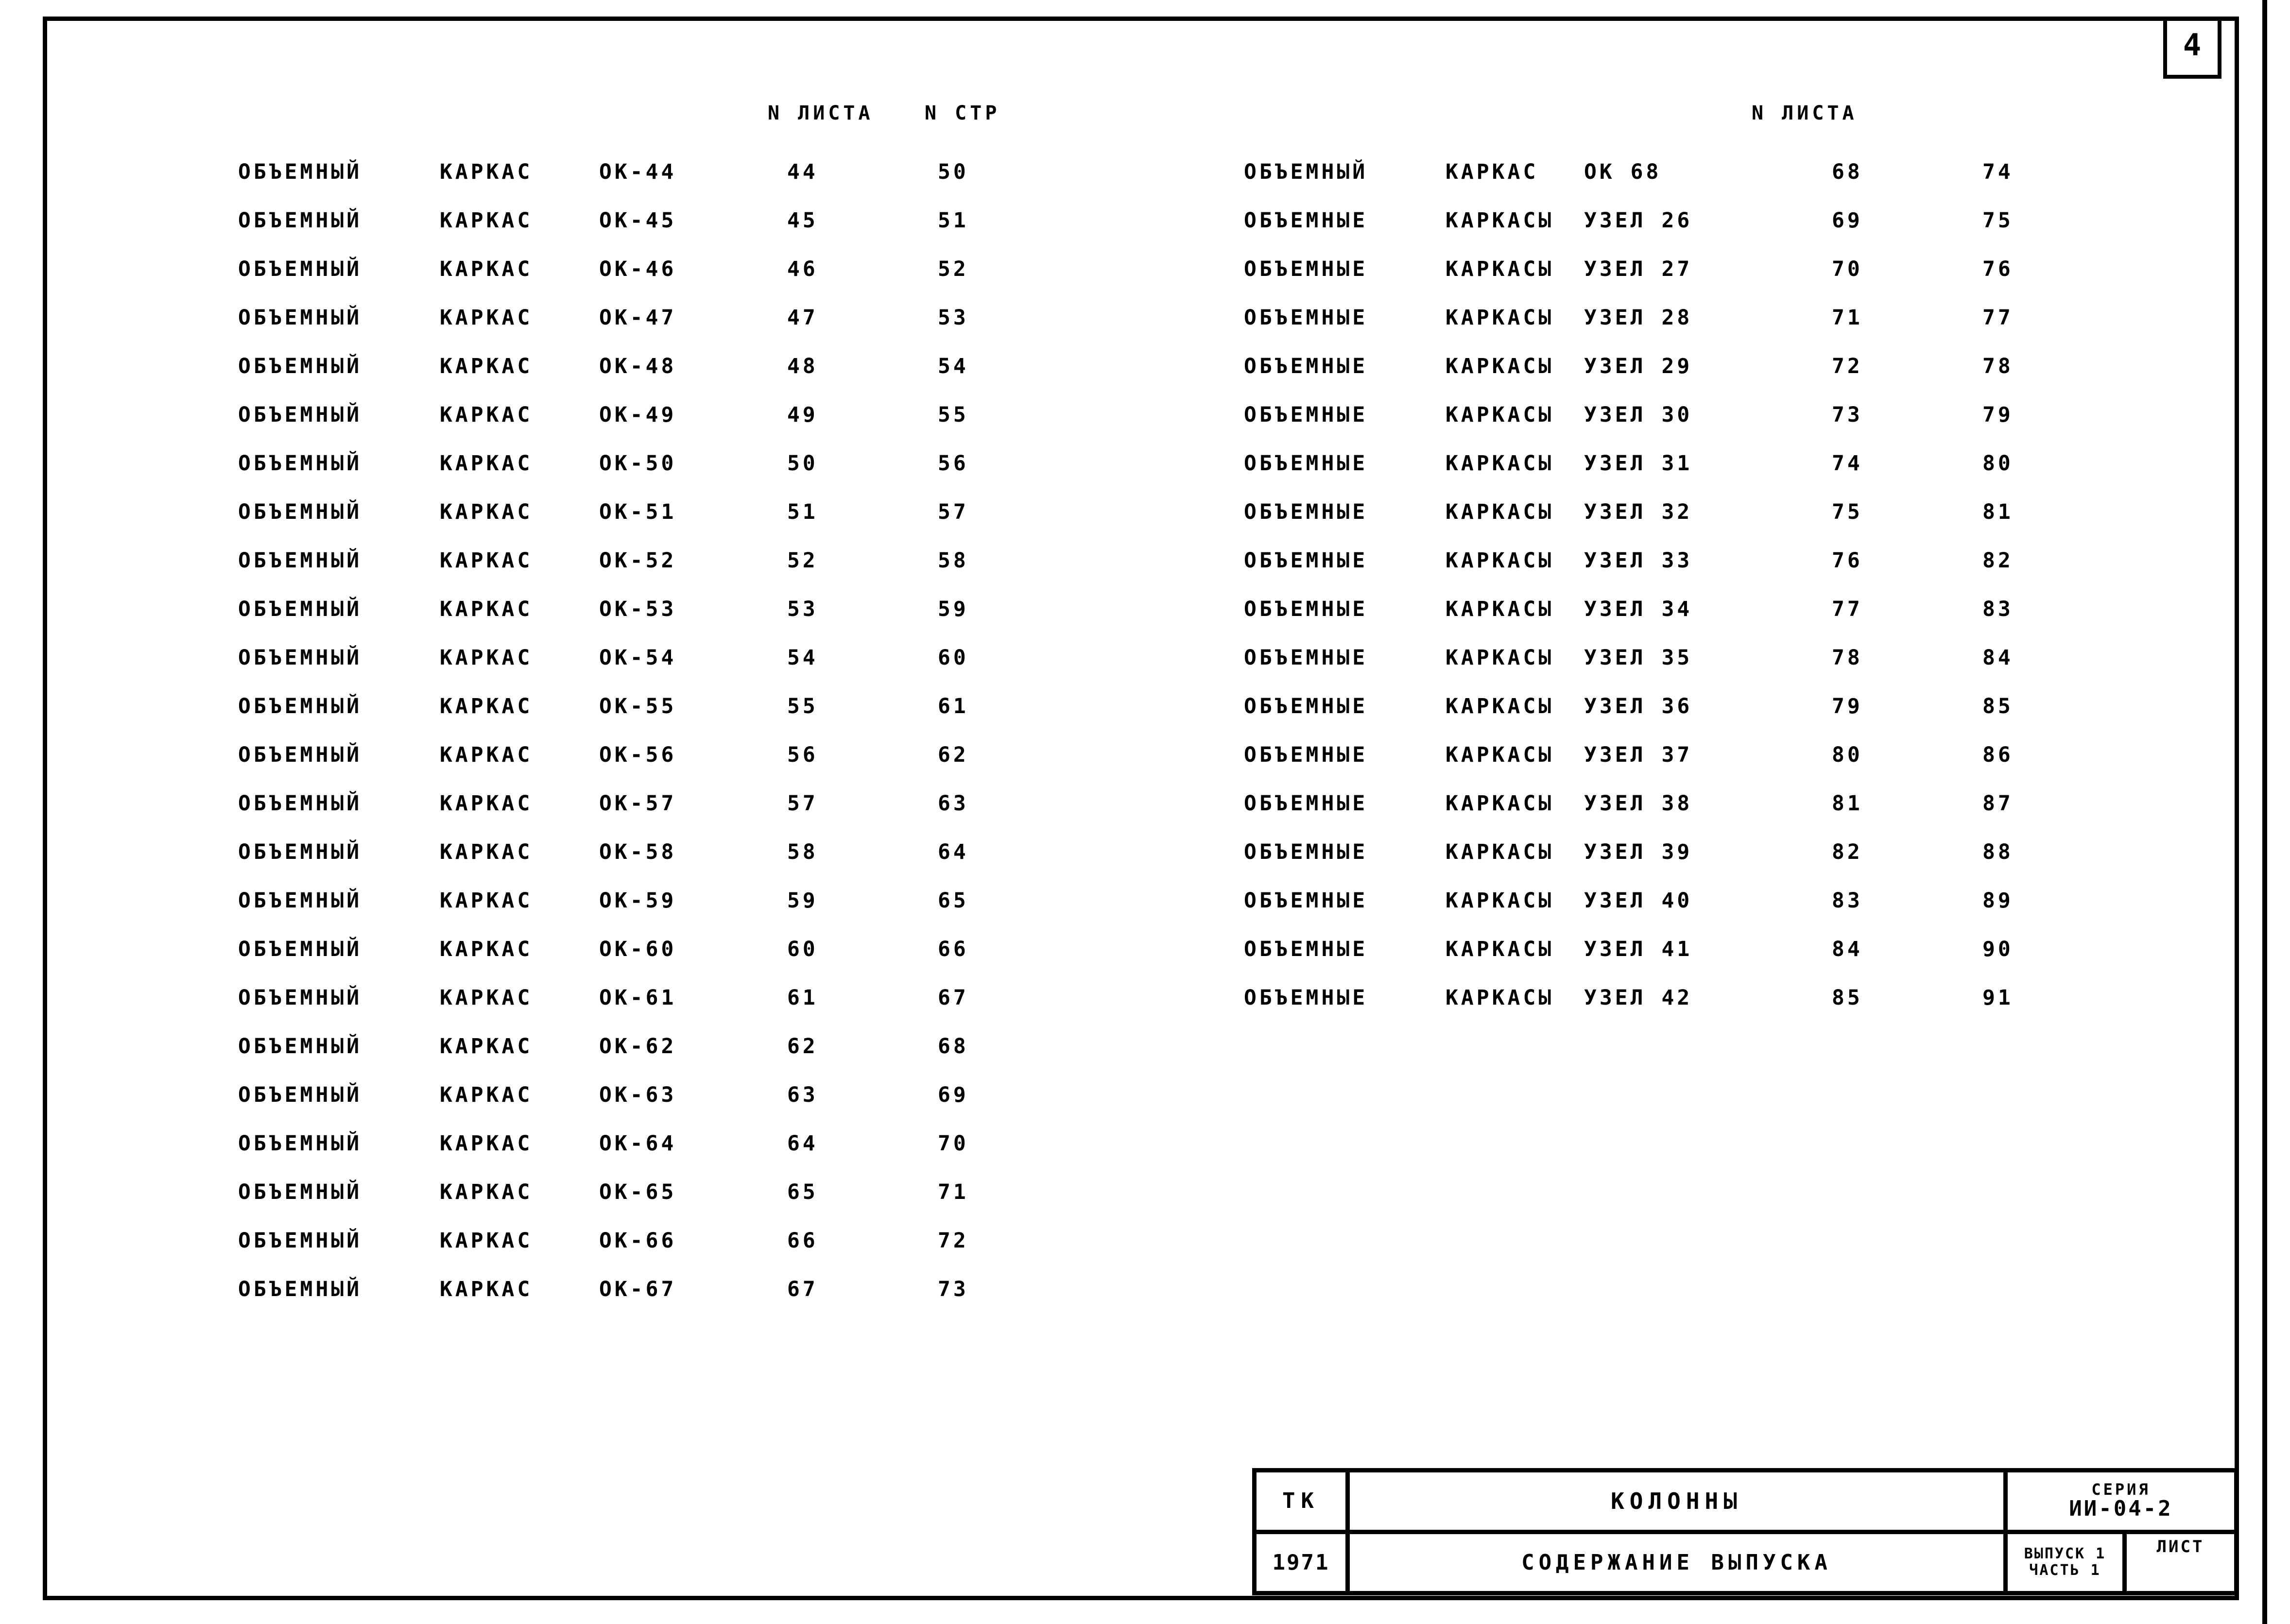  Describe the element at coordinates (802, 755) in the screenshot. I see `row-sheet-number: 56` at that location.